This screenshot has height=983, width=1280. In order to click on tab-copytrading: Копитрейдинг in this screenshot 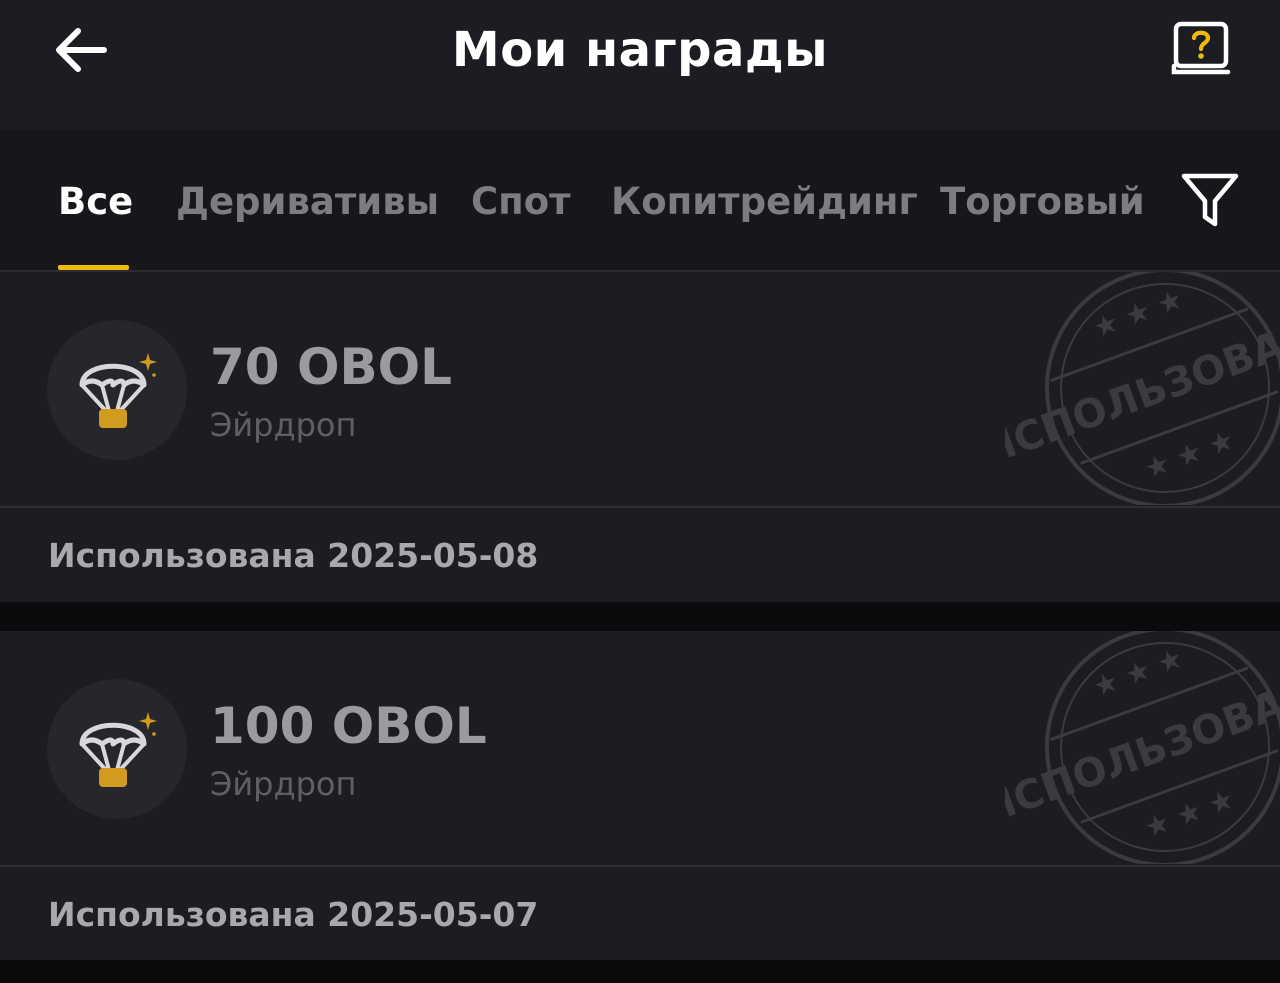, I will do `click(764, 201)`.